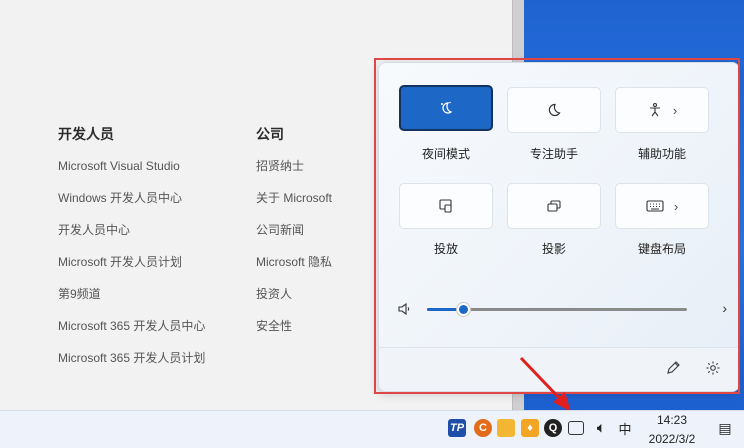 This screenshot has height=448, width=744. I want to click on link-dev-center: 开发人员中心, so click(131, 230).